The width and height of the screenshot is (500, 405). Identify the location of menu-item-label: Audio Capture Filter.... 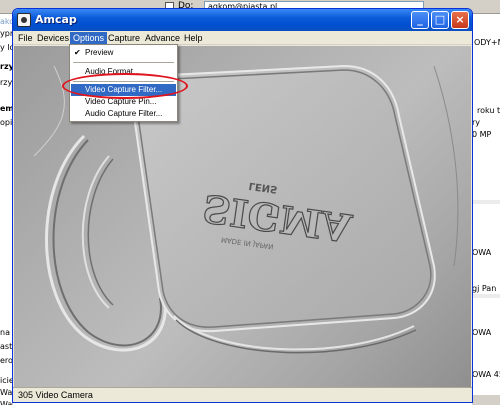
(124, 113).